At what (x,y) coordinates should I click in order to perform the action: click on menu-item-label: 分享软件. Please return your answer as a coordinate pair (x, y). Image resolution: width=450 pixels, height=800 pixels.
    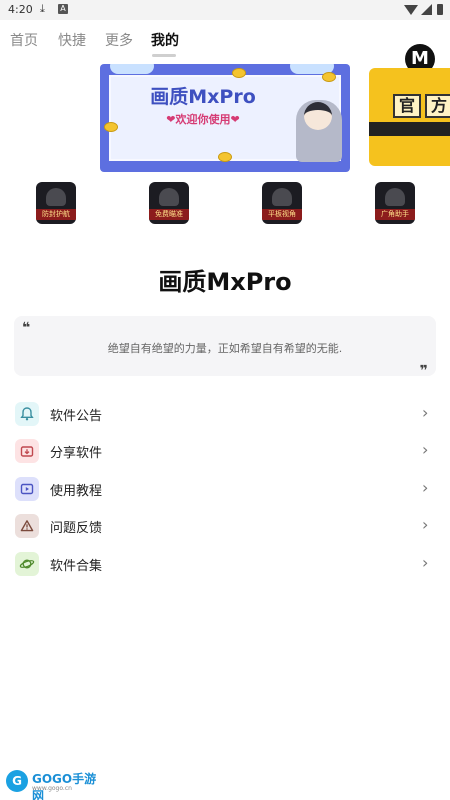
    Looking at the image, I should click on (76, 453).